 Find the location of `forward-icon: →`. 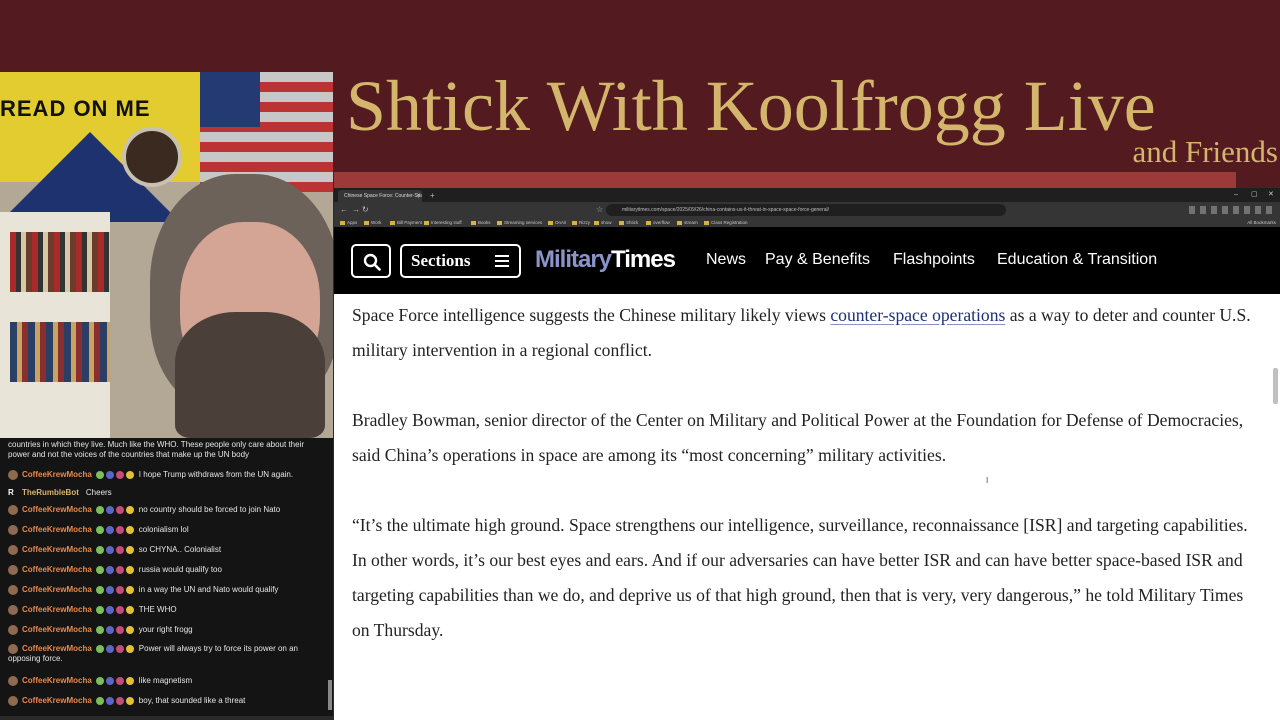

forward-icon: → is located at coordinates (356, 210).